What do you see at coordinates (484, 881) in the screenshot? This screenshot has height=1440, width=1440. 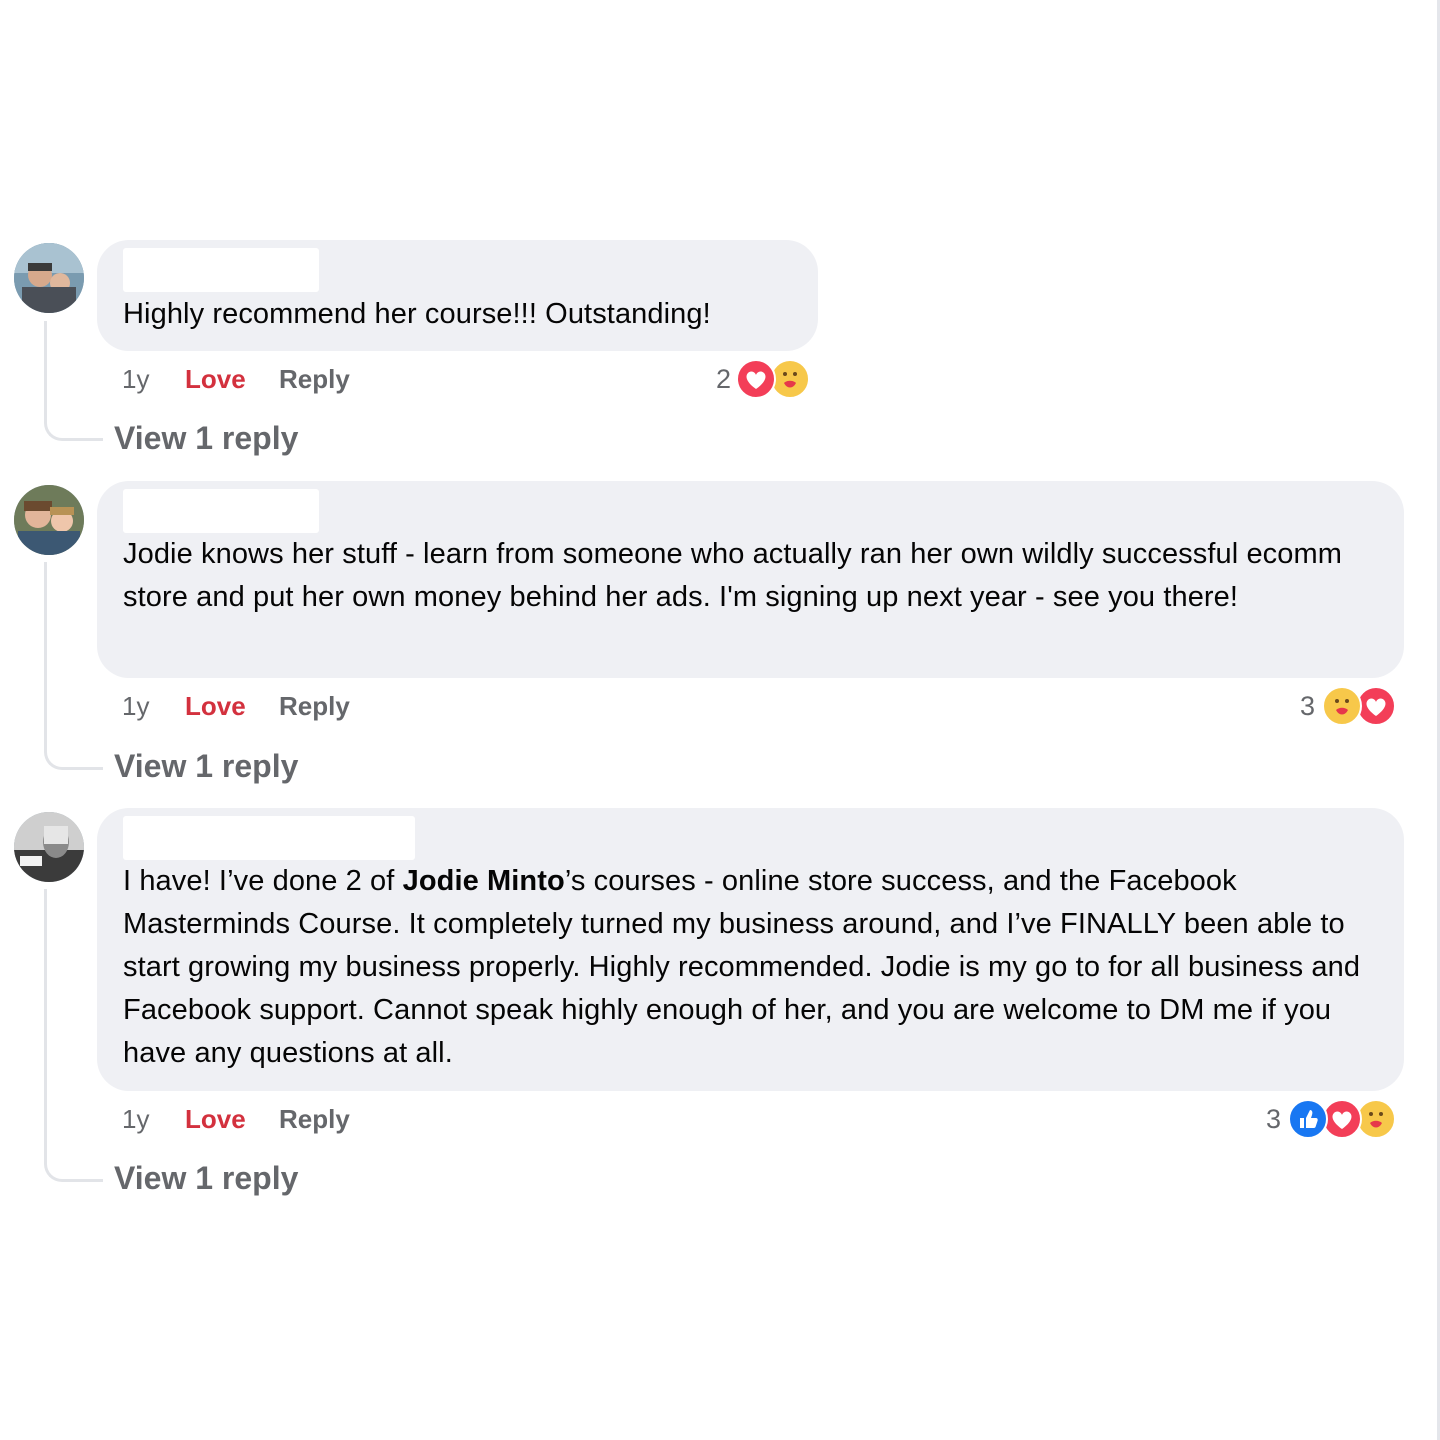 I see `mention-link: Jodie Minto` at bounding box center [484, 881].